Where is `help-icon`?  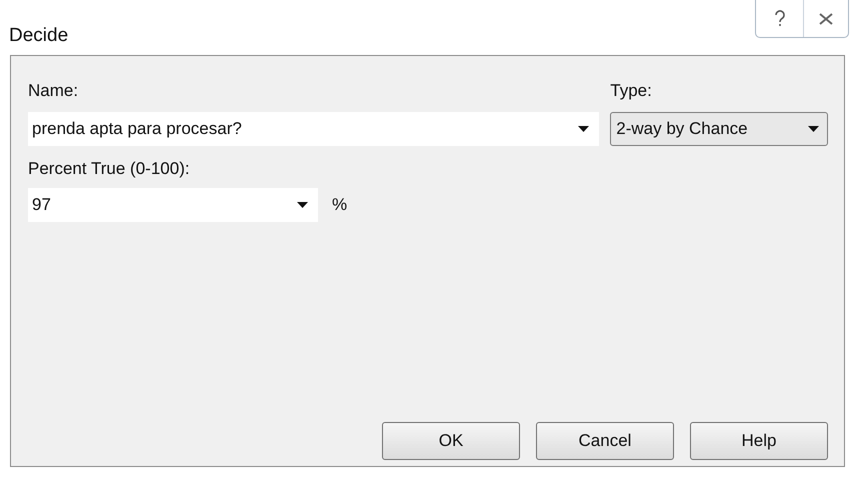 help-icon is located at coordinates (780, 19).